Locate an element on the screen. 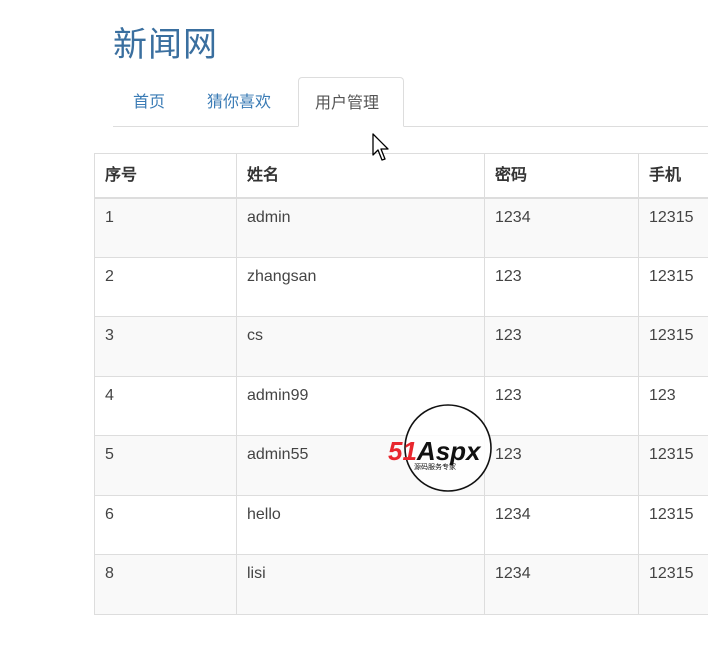 The width and height of the screenshot is (708, 652). cell-name: admin is located at coordinates (360, 227).